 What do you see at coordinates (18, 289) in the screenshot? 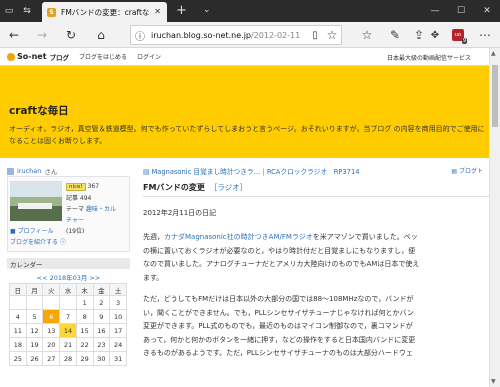
I see `calendar-dow: 日` at bounding box center [18, 289].